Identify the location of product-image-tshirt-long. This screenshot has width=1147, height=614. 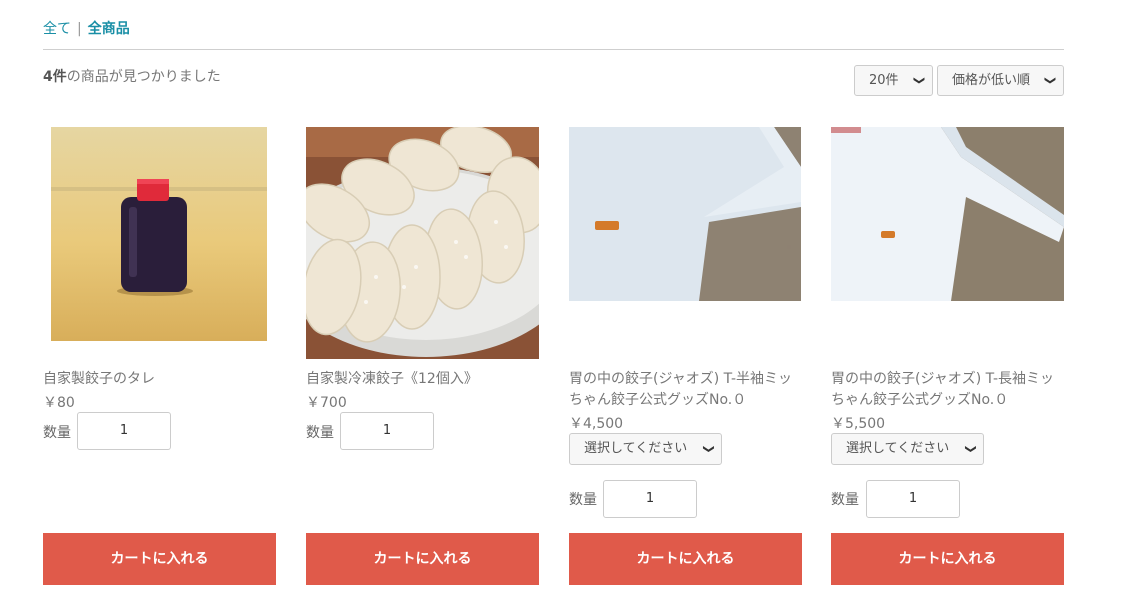
(947, 214).